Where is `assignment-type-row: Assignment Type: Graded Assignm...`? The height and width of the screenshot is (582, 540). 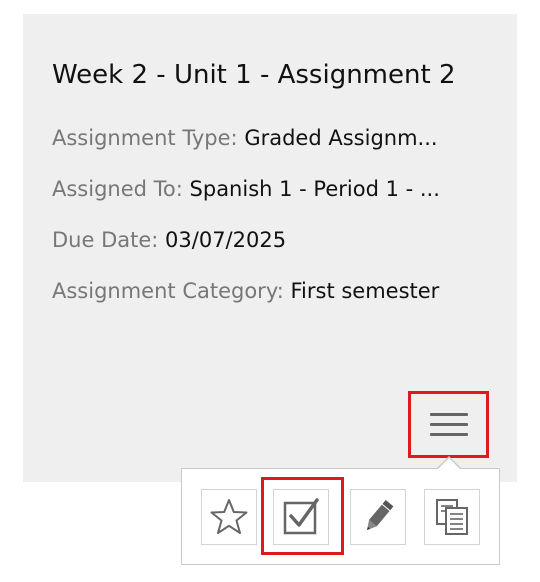 assignment-type-row: Assignment Type: Graded Assignm... is located at coordinates (245, 138).